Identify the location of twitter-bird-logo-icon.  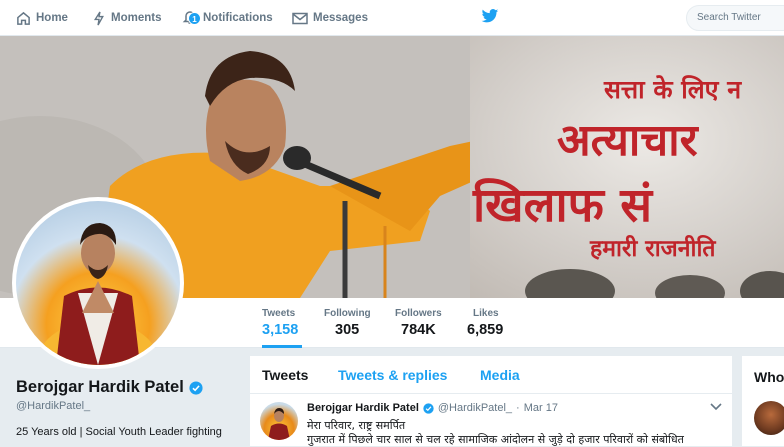
(490, 16).